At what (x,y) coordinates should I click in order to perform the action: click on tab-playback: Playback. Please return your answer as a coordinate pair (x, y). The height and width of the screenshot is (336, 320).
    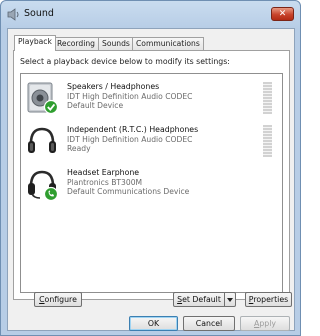
    Looking at the image, I should click on (35, 43).